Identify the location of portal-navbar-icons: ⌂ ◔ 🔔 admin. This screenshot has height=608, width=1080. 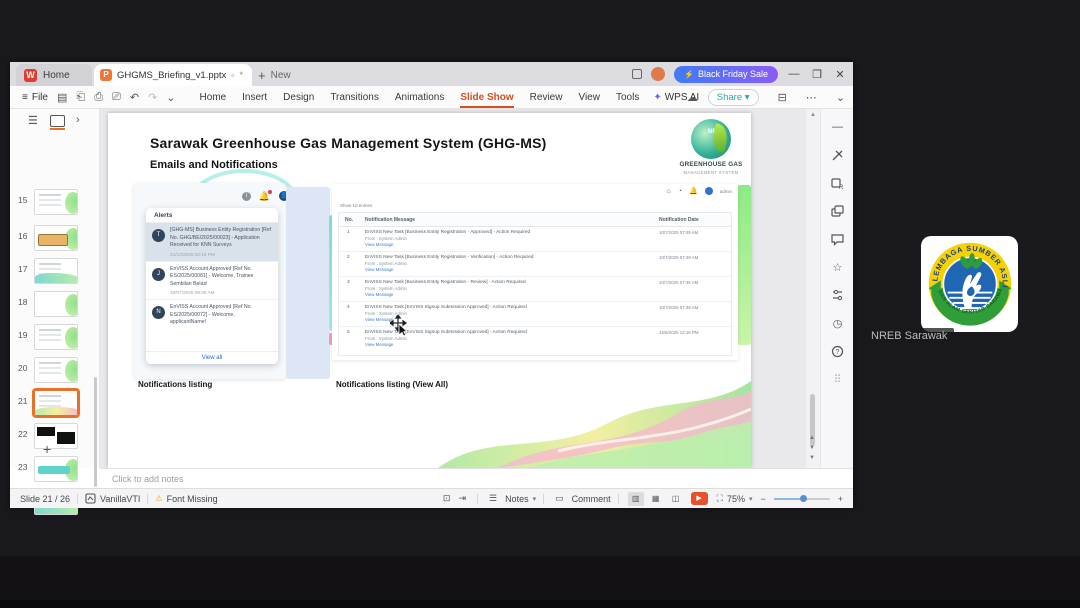
(699, 191).